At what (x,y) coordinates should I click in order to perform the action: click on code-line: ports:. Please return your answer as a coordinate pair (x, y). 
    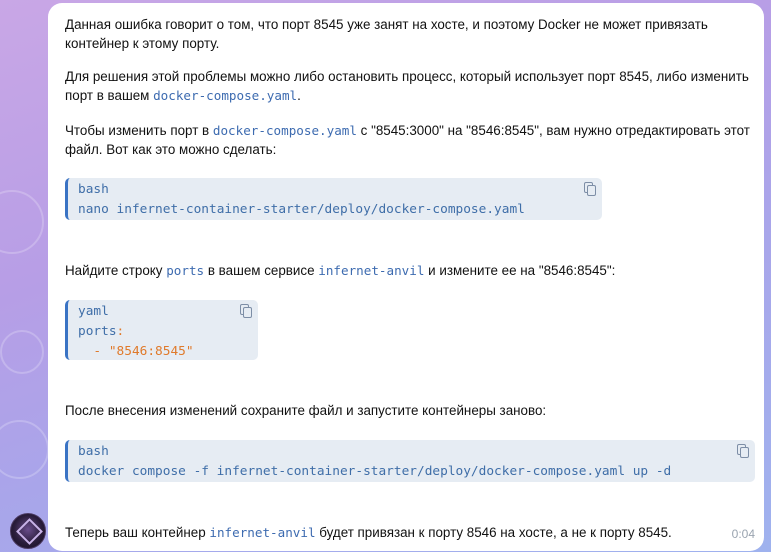
    Looking at the image, I should click on (101, 331).